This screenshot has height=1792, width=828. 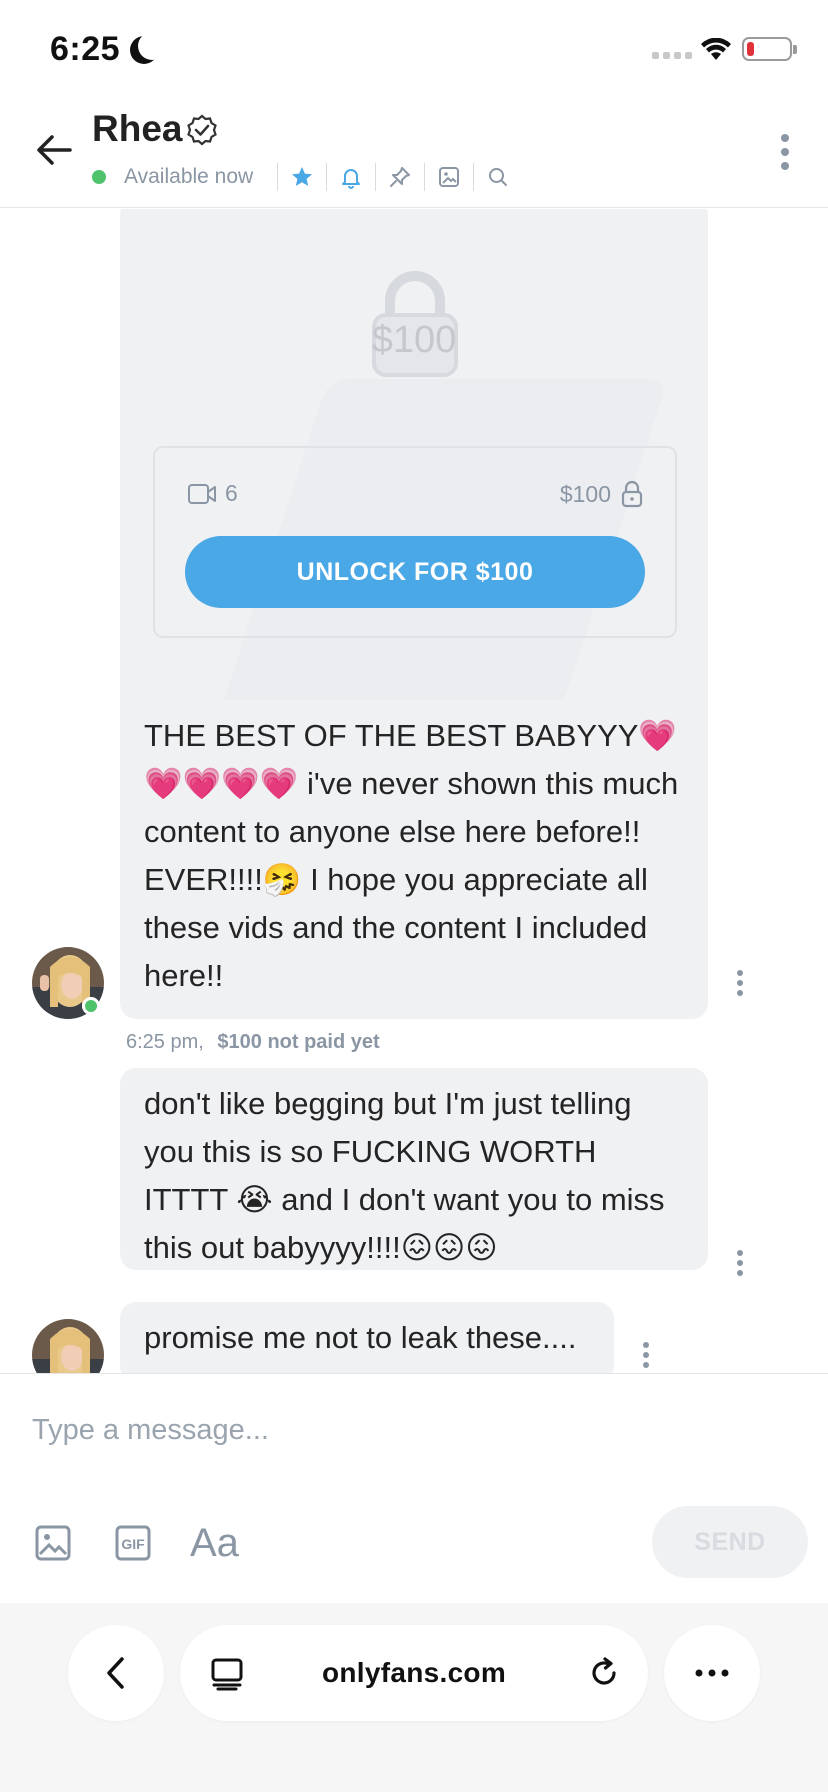 I want to click on gallery-icon, so click(x=449, y=177).